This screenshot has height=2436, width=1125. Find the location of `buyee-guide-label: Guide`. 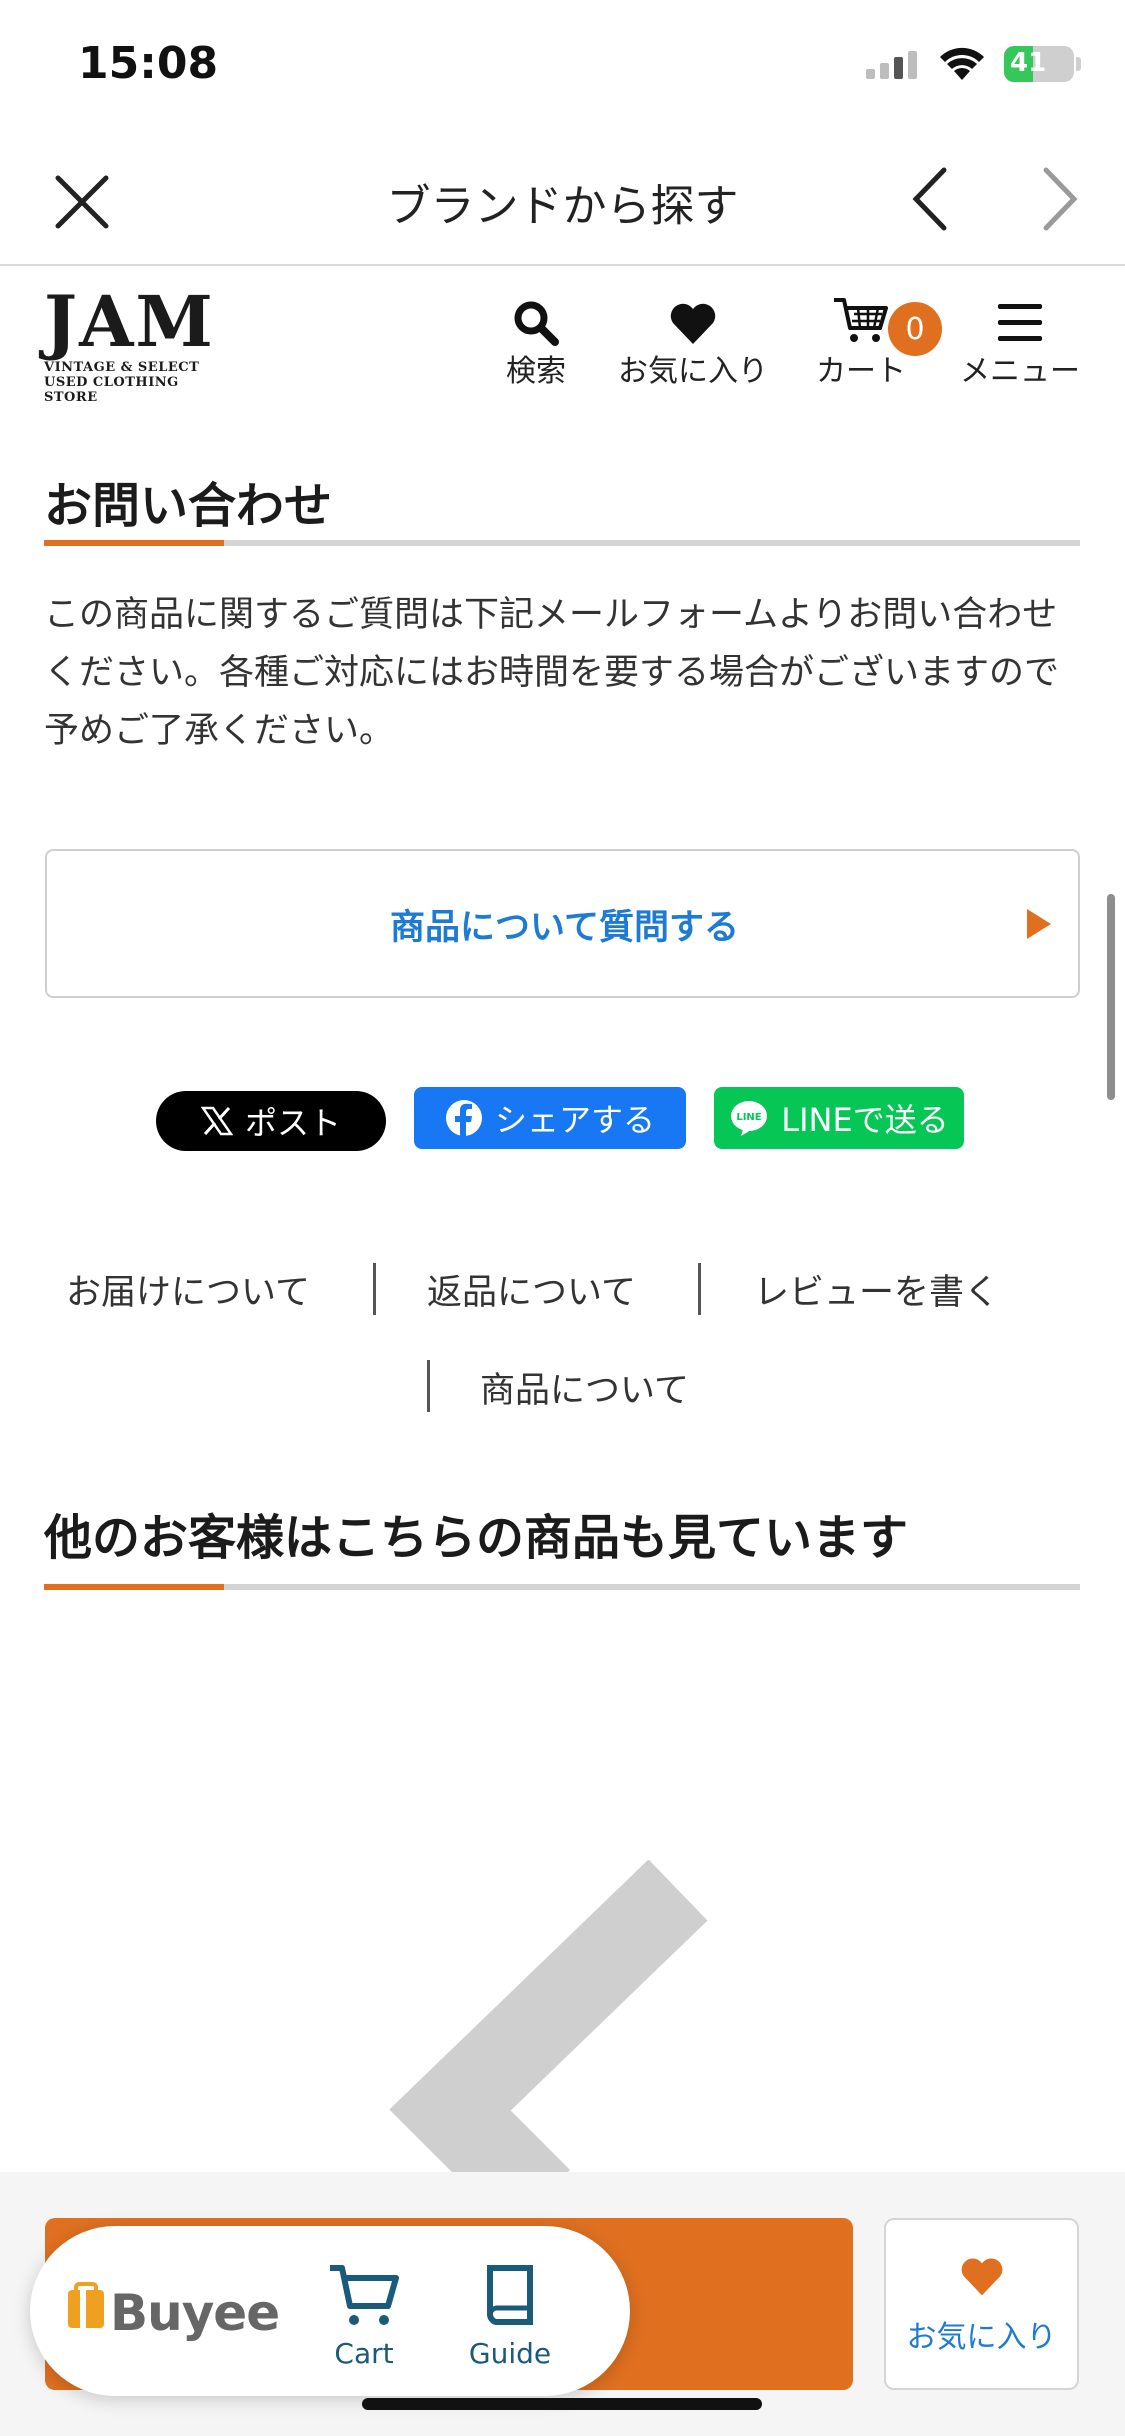

buyee-guide-label: Guide is located at coordinates (510, 2353).